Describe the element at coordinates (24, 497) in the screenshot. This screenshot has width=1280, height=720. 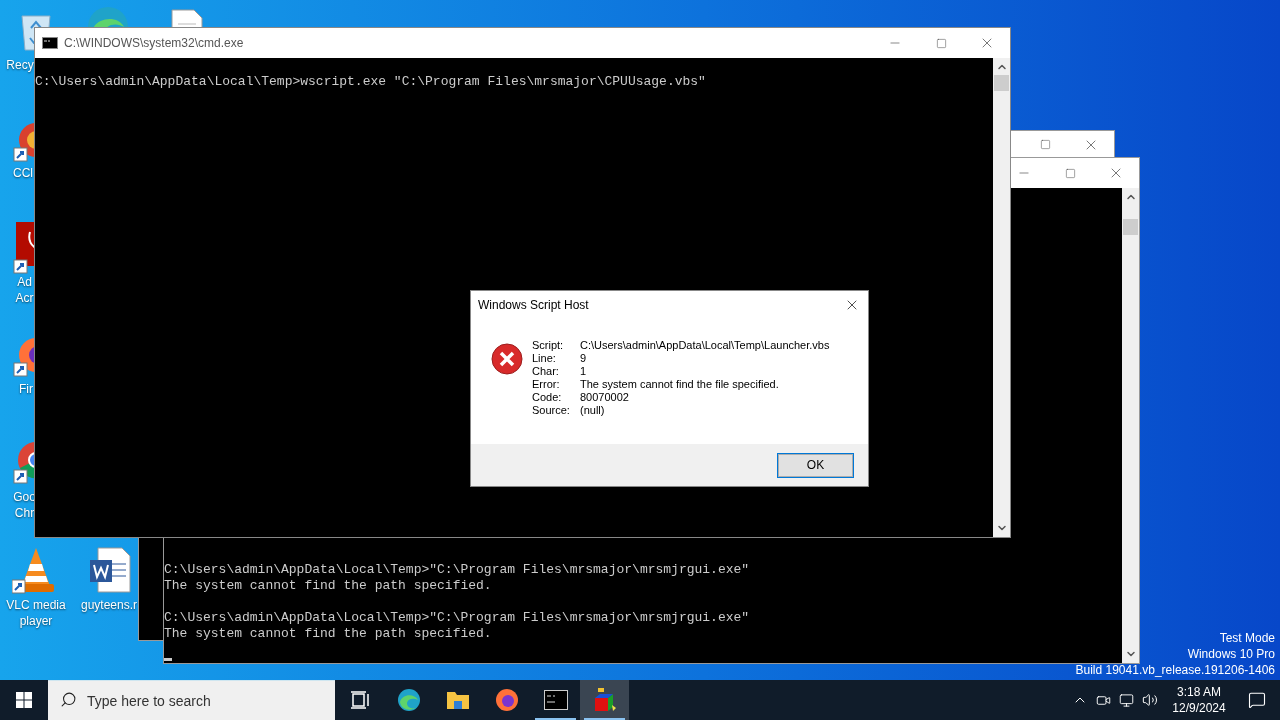
I see `icon-label: Goo` at that location.